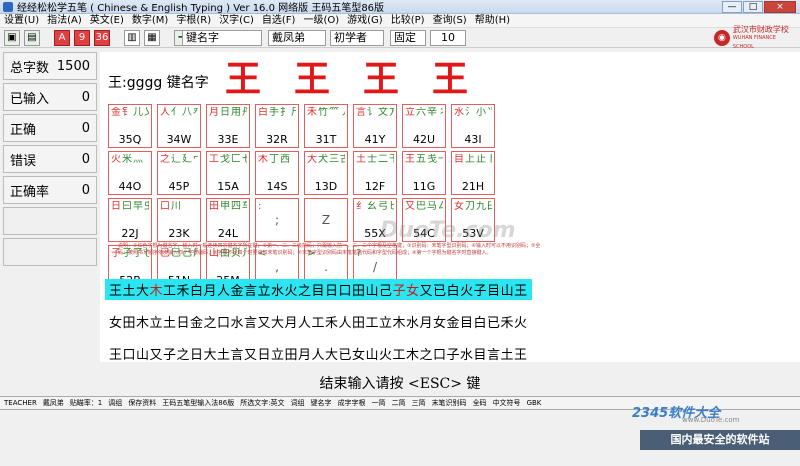 The image size is (800, 466). I want to click on root-glyph: ⺮, so click(334, 112).